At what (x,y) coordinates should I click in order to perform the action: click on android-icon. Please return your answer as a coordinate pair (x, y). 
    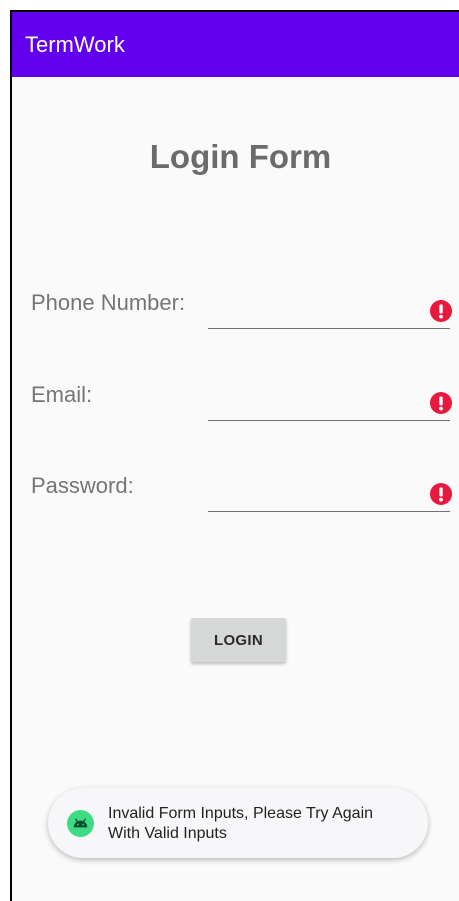
    Looking at the image, I should click on (80, 823).